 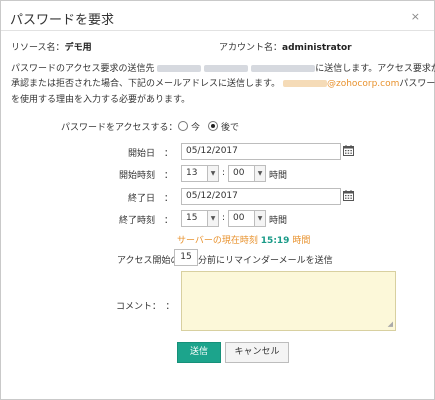 What do you see at coordinates (278, 176) in the screenshot?
I see `start-time-unit: 時間` at bounding box center [278, 176].